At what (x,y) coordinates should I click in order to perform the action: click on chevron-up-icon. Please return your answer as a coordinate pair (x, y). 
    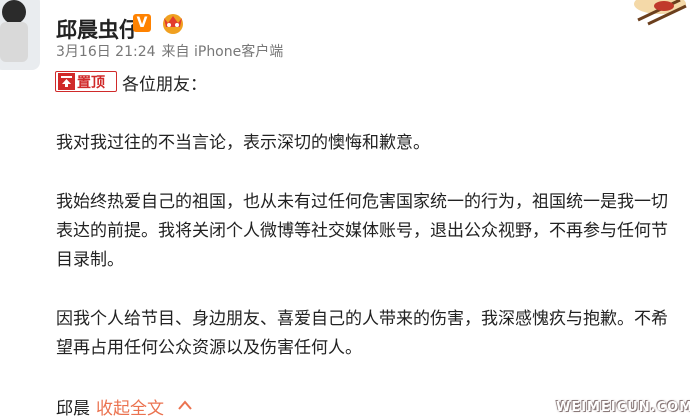
    Looking at the image, I should click on (185, 405).